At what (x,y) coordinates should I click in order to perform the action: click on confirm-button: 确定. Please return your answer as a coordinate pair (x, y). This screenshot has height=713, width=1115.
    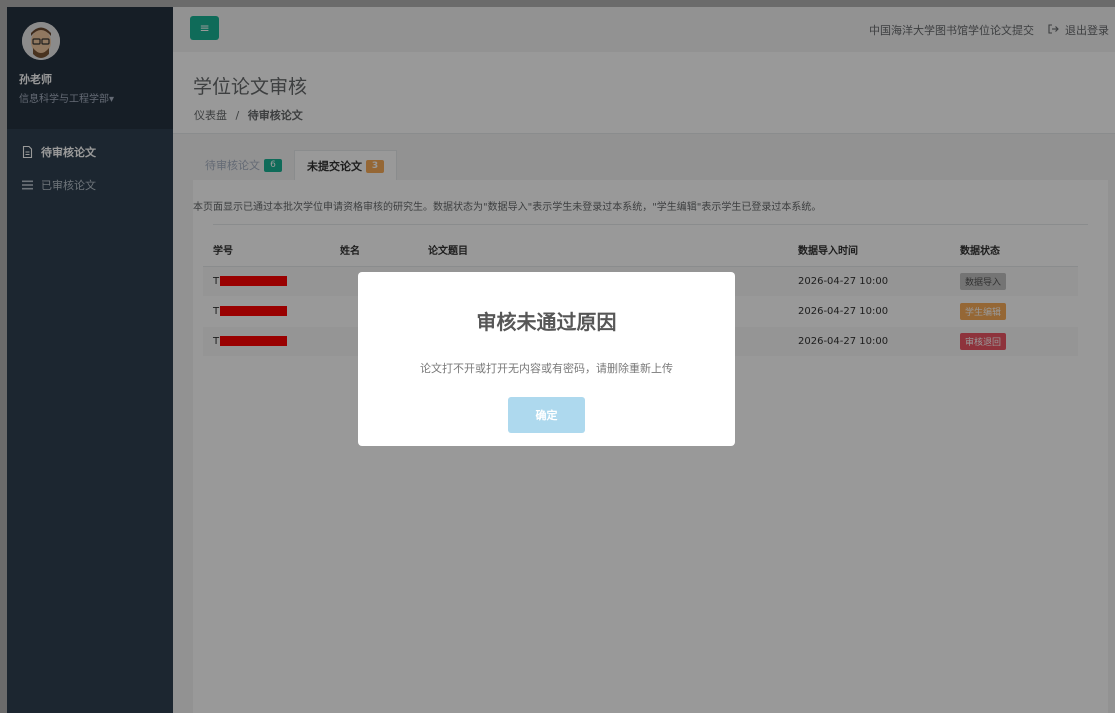
    Looking at the image, I should click on (546, 415).